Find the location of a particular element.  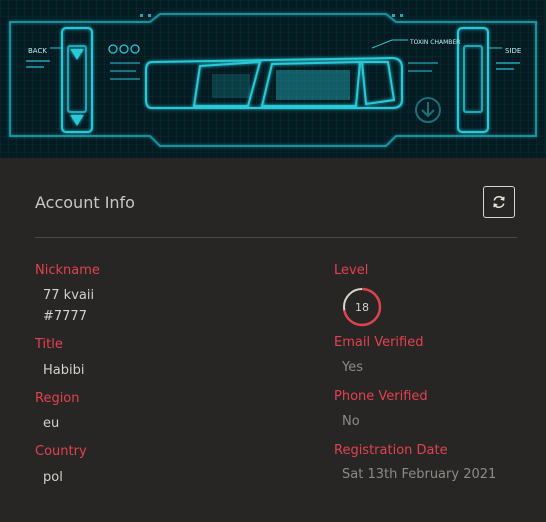

registration-date-value: Sat 13th February 2021 is located at coordinates (419, 474).